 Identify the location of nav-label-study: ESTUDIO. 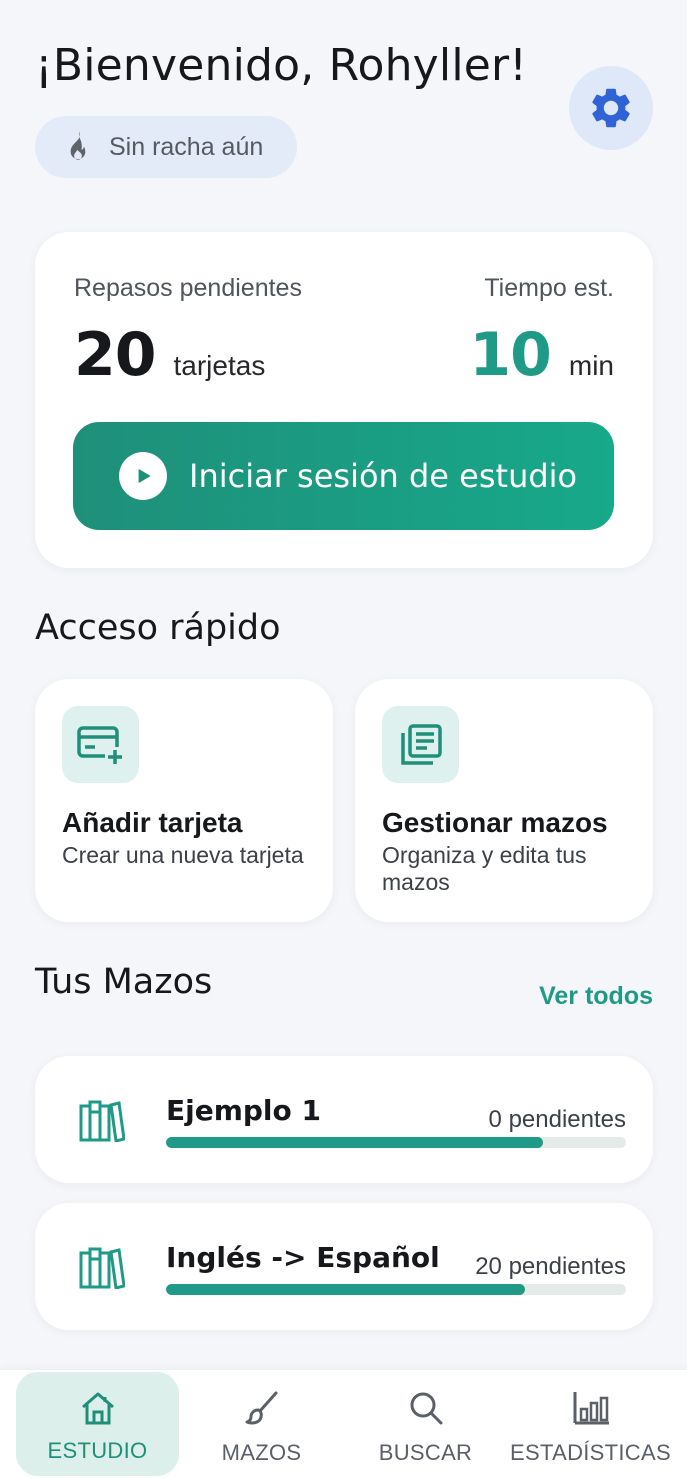
(97, 1450).